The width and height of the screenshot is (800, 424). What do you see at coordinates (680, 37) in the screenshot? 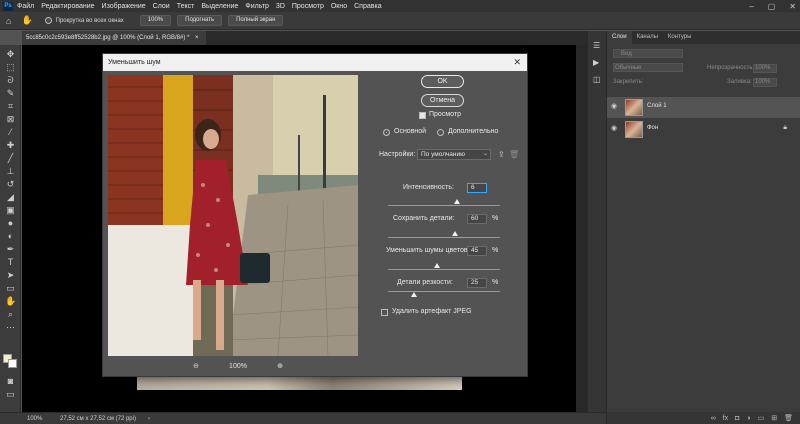
I see `tab-paths: Контуры` at bounding box center [680, 37].